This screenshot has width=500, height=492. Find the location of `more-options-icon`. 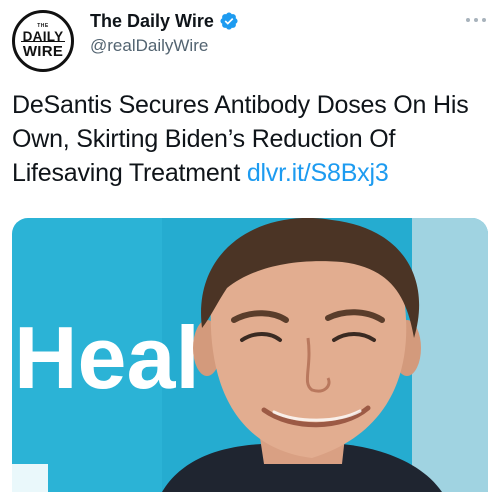

more-options-icon is located at coordinates (476, 17).